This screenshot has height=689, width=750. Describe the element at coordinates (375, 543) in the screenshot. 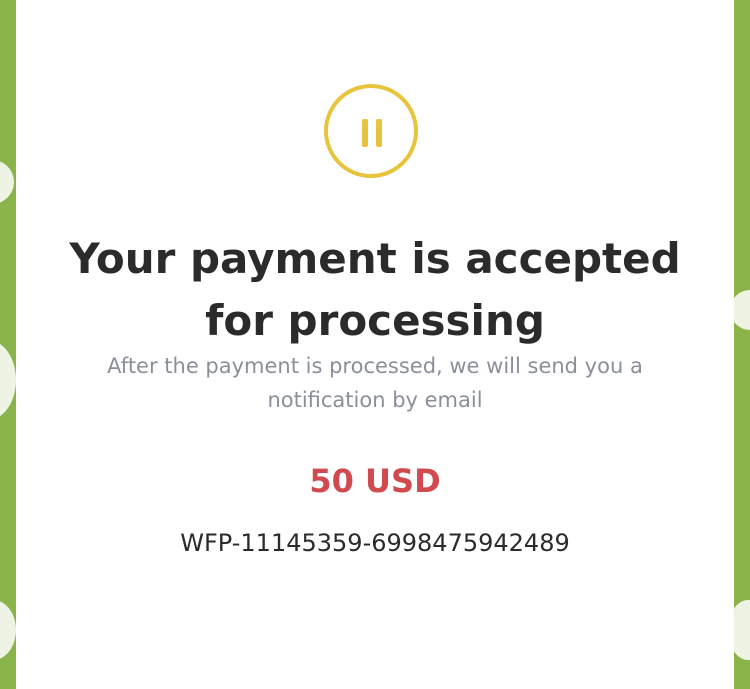

I see `order-id: WFP-11145359-6998475942489` at that location.